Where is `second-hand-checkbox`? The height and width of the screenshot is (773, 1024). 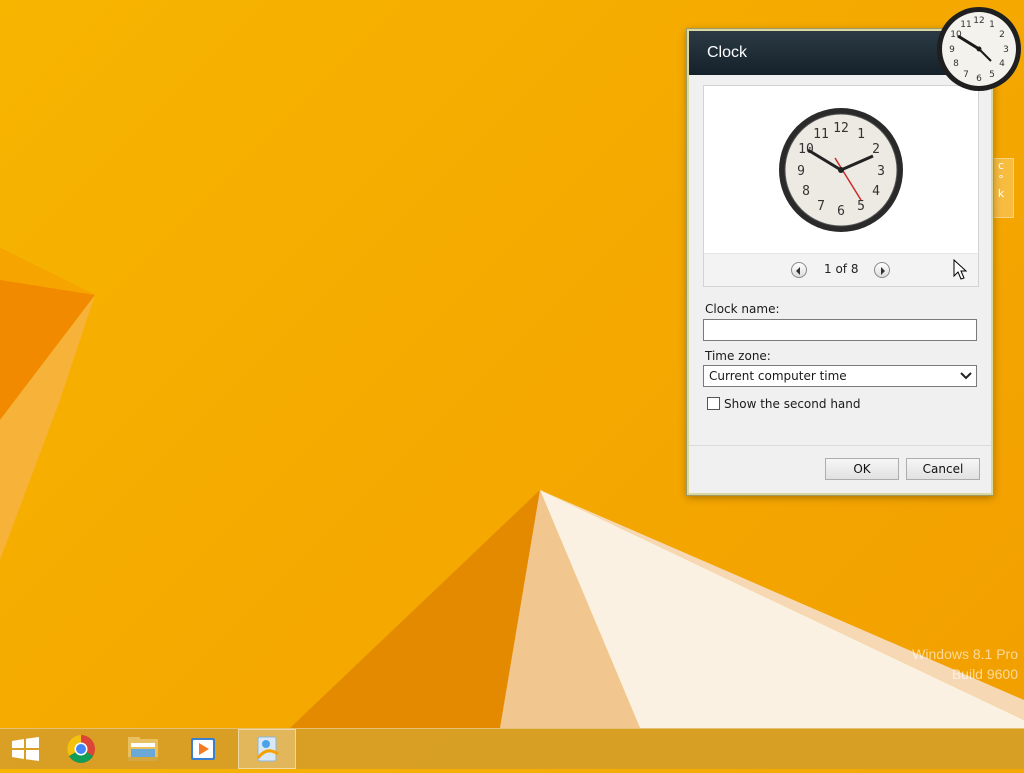 second-hand-checkbox is located at coordinates (713, 403).